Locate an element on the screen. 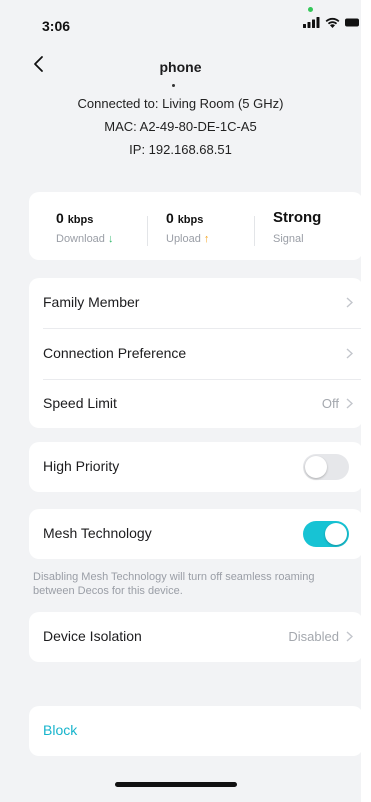 The width and height of the screenshot is (371, 802). speed-limit-value: Off is located at coordinates (330, 403).